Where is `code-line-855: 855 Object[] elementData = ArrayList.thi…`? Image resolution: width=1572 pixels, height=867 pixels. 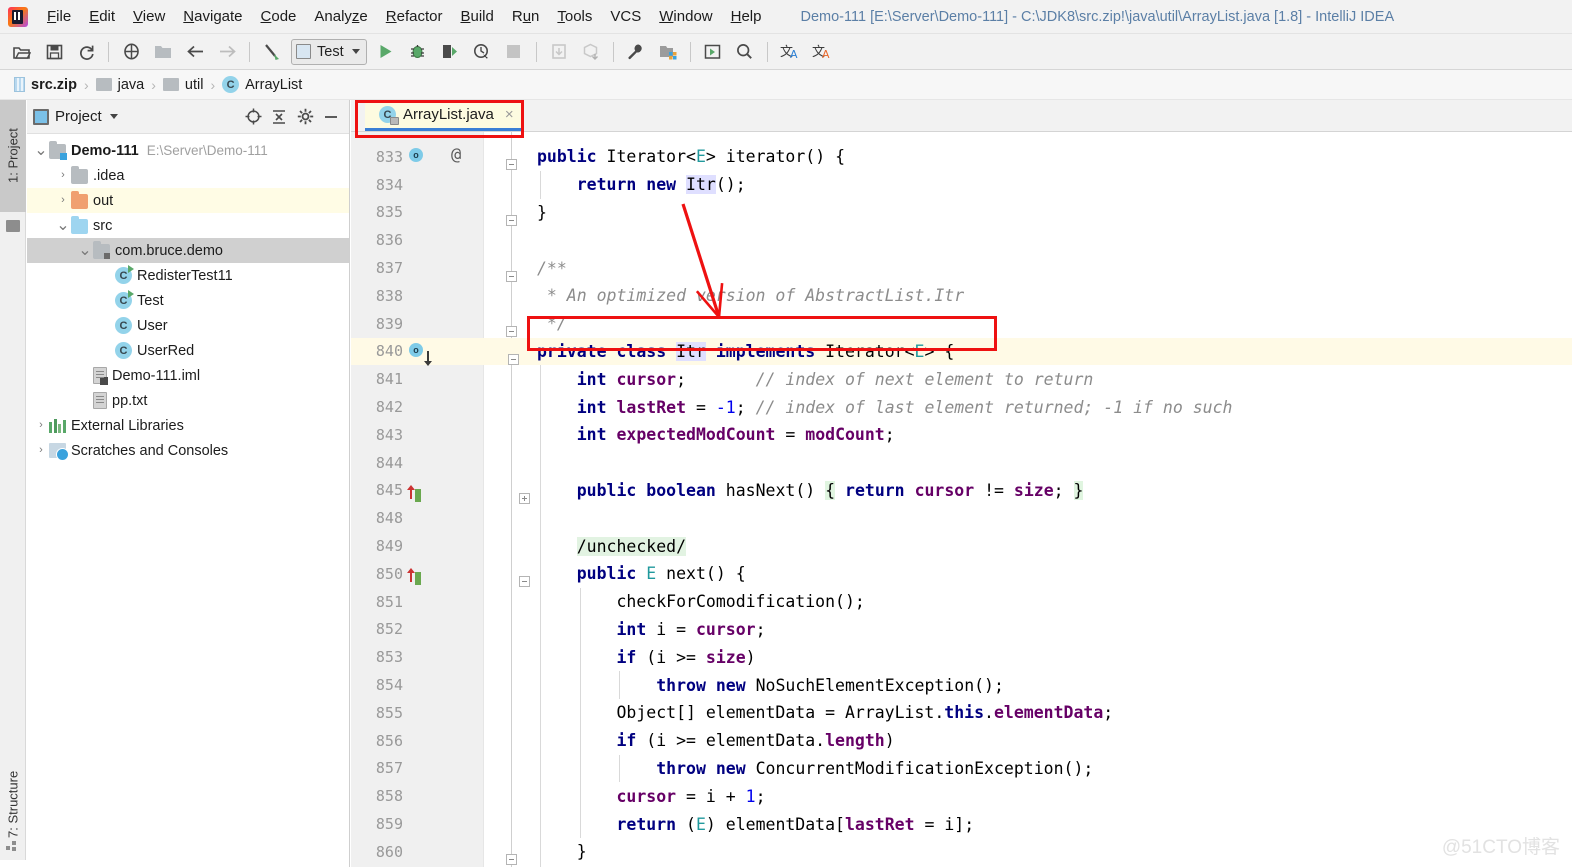
code-line-855: 855 Object[] elementData = ArrayList.thi… is located at coordinates (961, 713).